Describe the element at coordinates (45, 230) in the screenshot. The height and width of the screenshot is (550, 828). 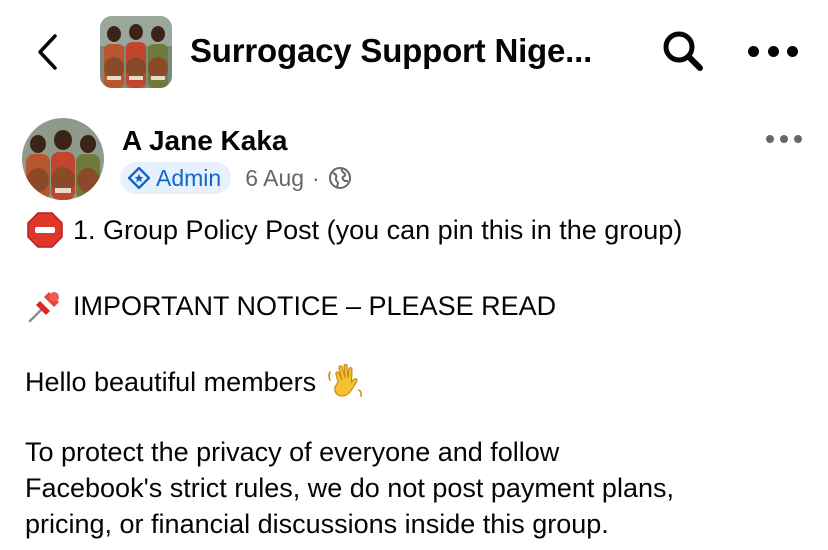
I see `stop-sign-emoji` at that location.